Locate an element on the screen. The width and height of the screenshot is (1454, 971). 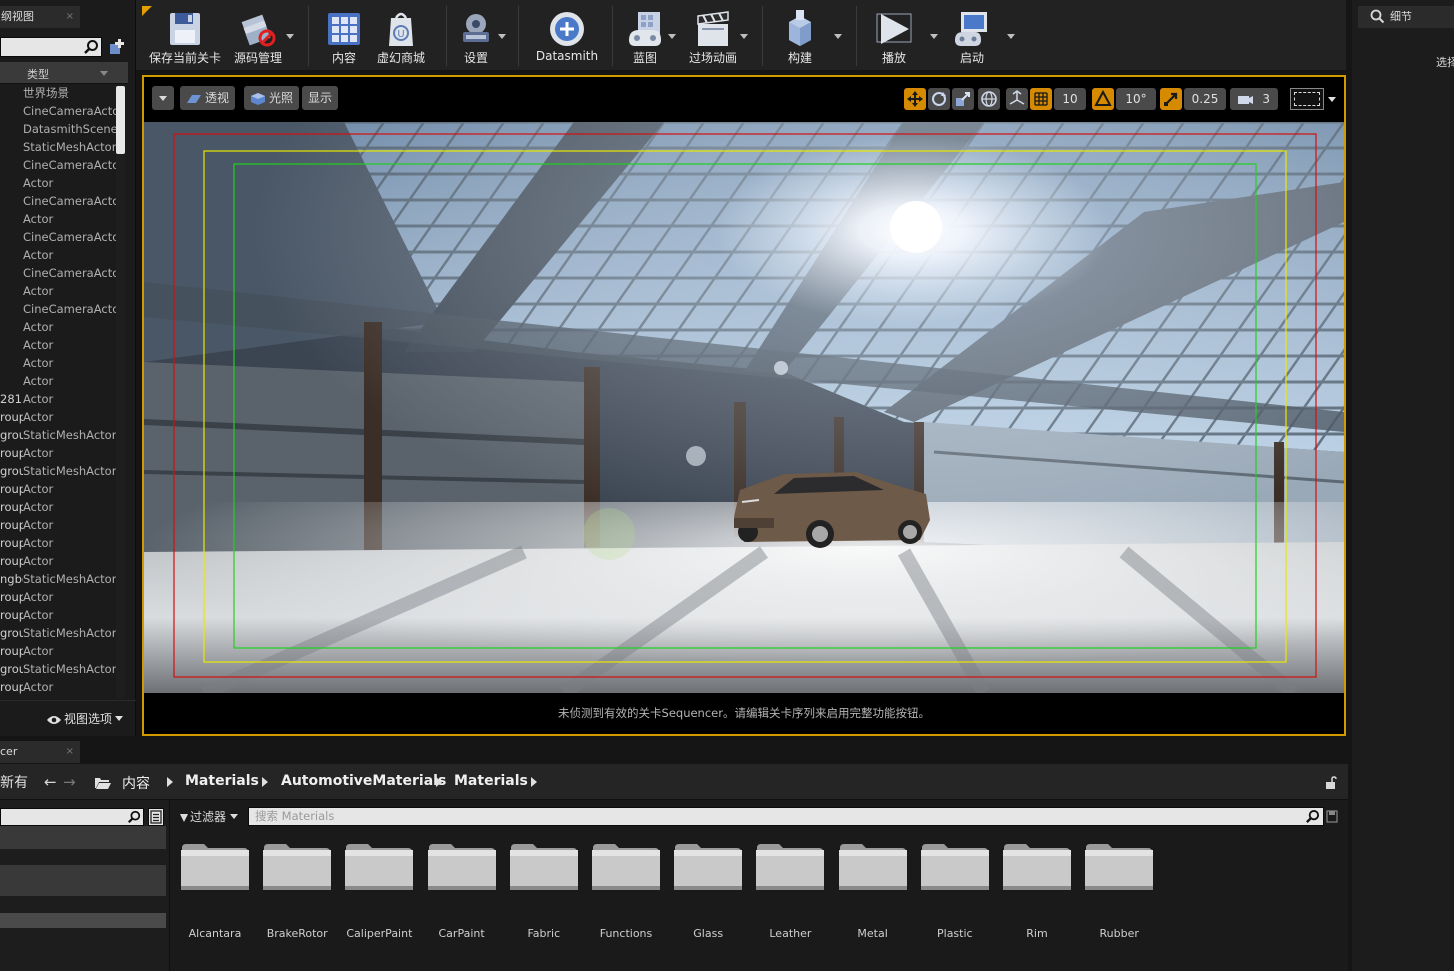
source-control-dropdown-icon is located at coordinates (290, 36).